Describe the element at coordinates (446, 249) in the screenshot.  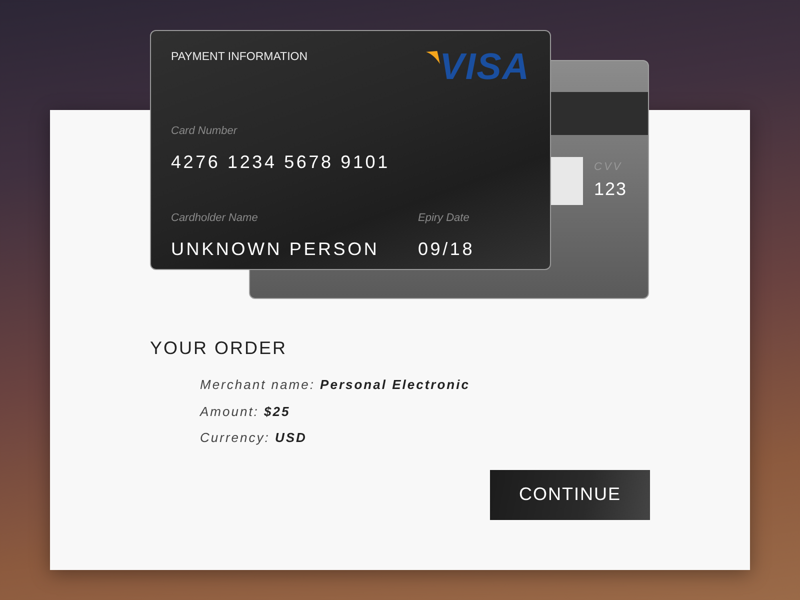
I see `field-value: 09/18` at that location.